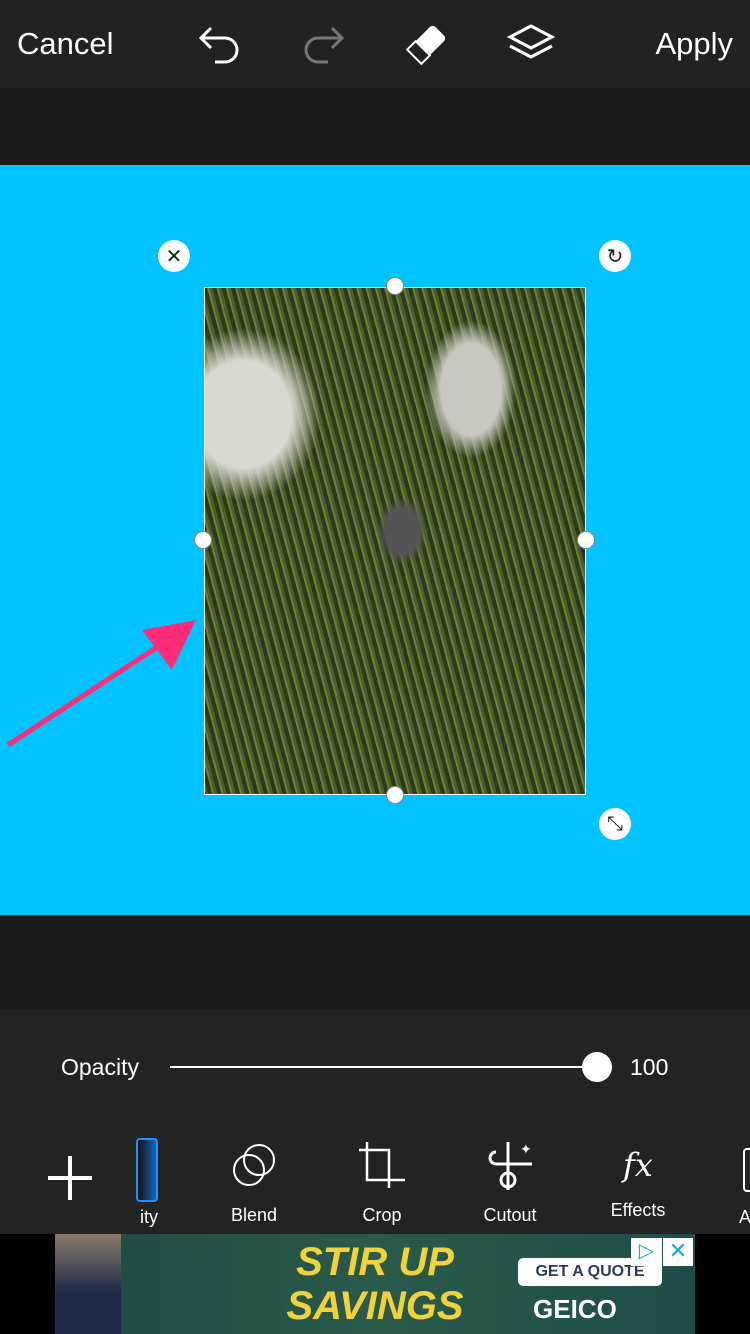 This screenshot has width=750, height=1334. Describe the element at coordinates (531, 44) in the screenshot. I see `layers-icon` at that location.